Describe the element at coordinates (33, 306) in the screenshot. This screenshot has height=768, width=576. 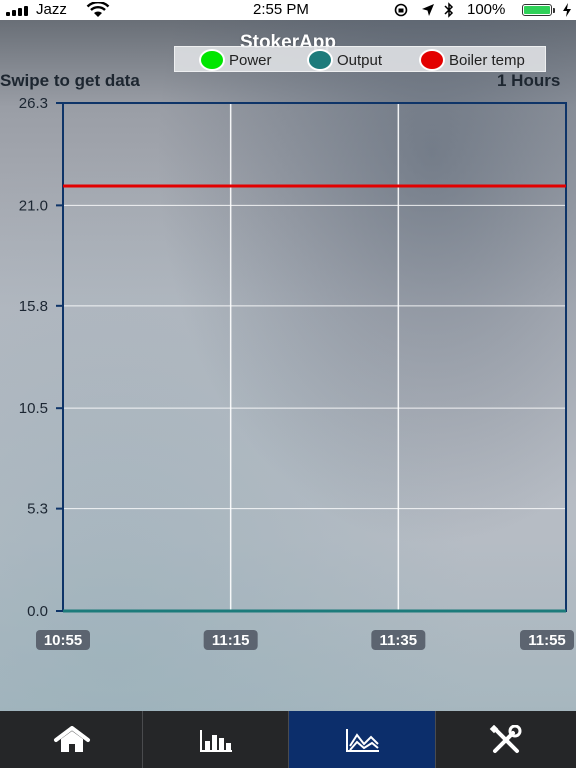
I see `y-tick-label: 15.8` at that location.